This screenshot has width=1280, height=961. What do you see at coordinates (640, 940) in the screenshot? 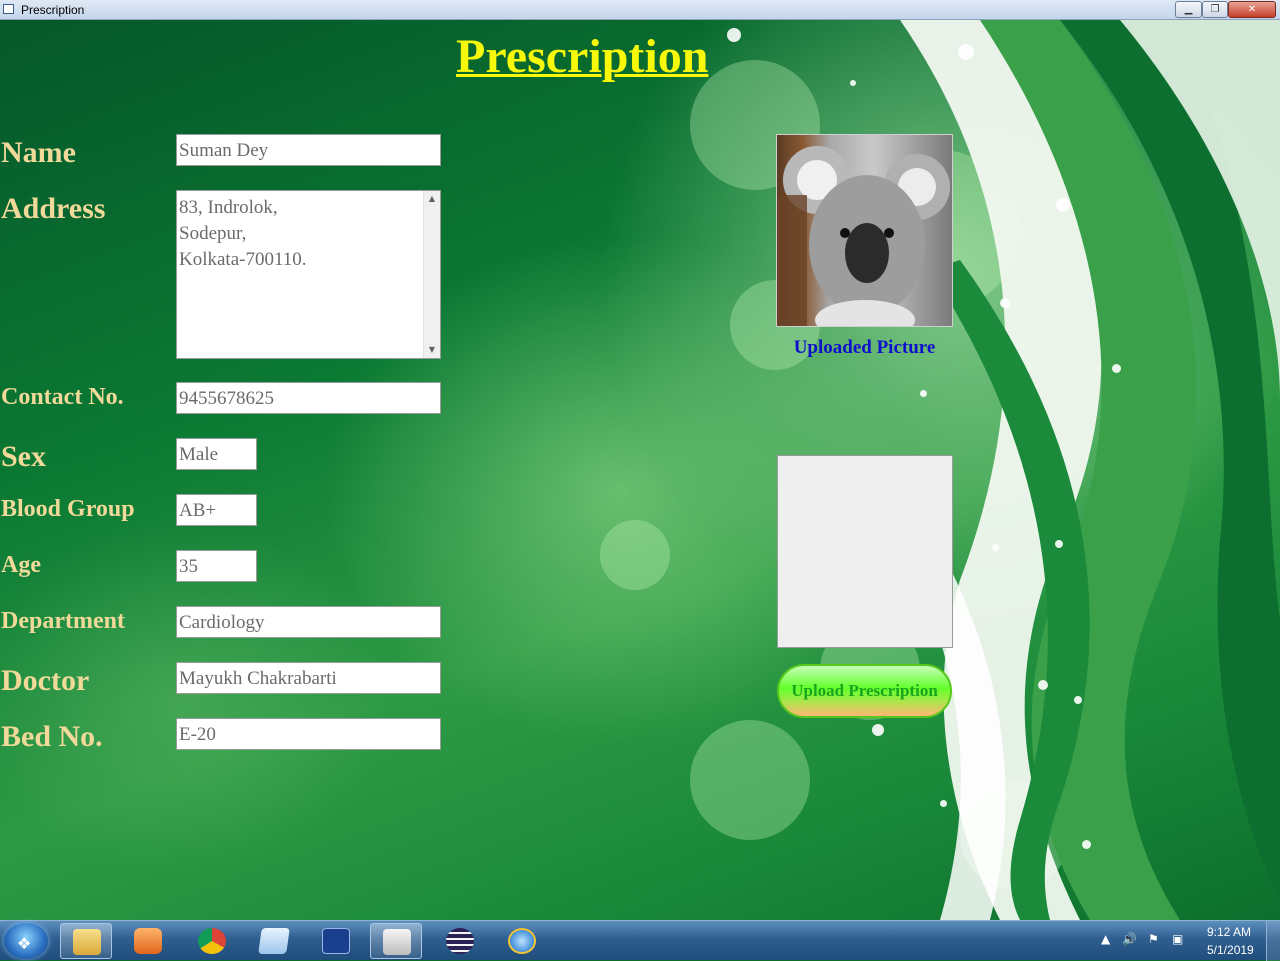
I see `taskbar: ❖ ▲ 🔊 ⚑ ▣ 9:12 AM 5/1/2019` at bounding box center [640, 940].